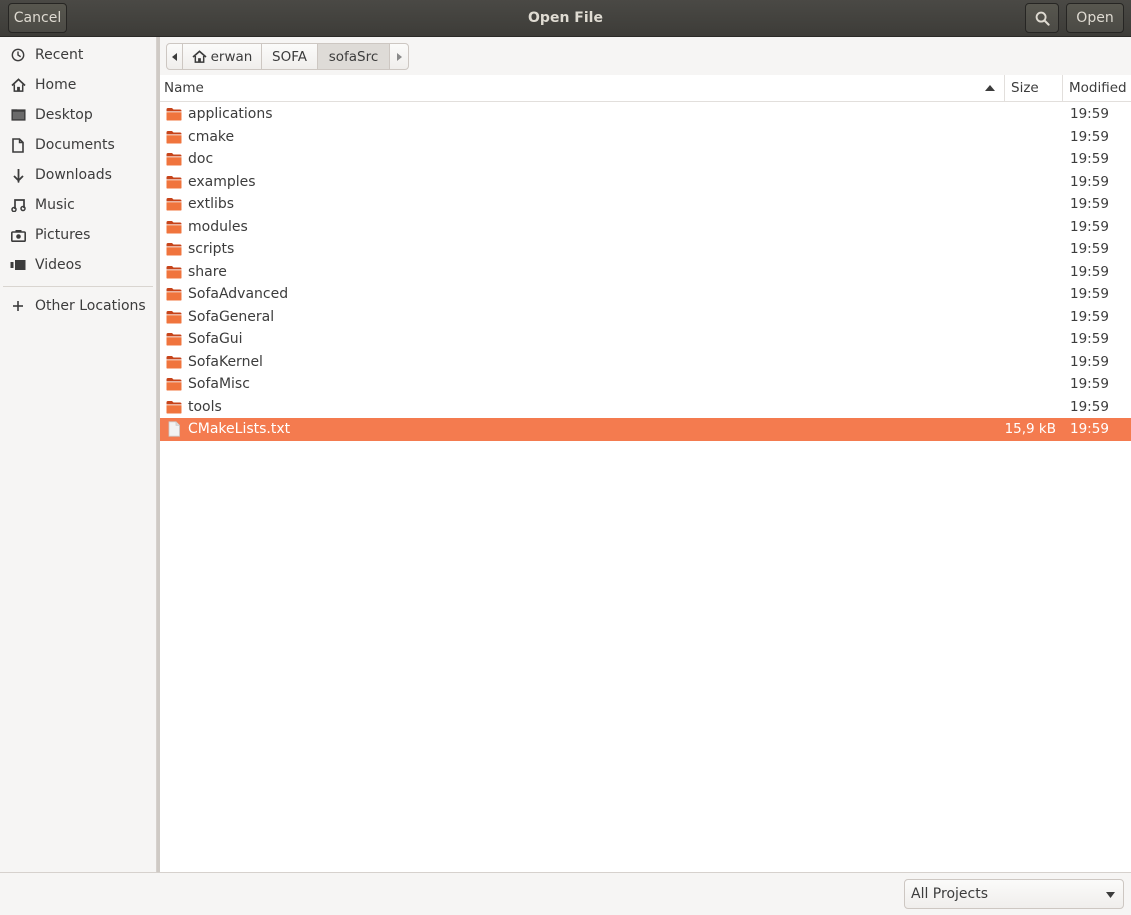 The image size is (1131, 915). I want to click on sidebar-item-other-locations: Other Locations, so click(78, 306).